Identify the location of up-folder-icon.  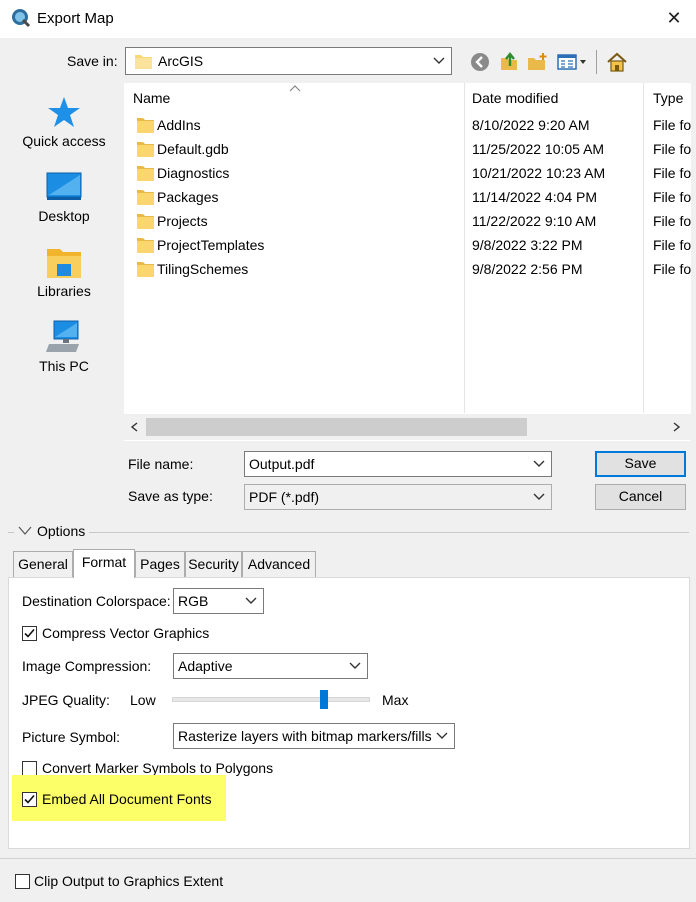
(509, 61).